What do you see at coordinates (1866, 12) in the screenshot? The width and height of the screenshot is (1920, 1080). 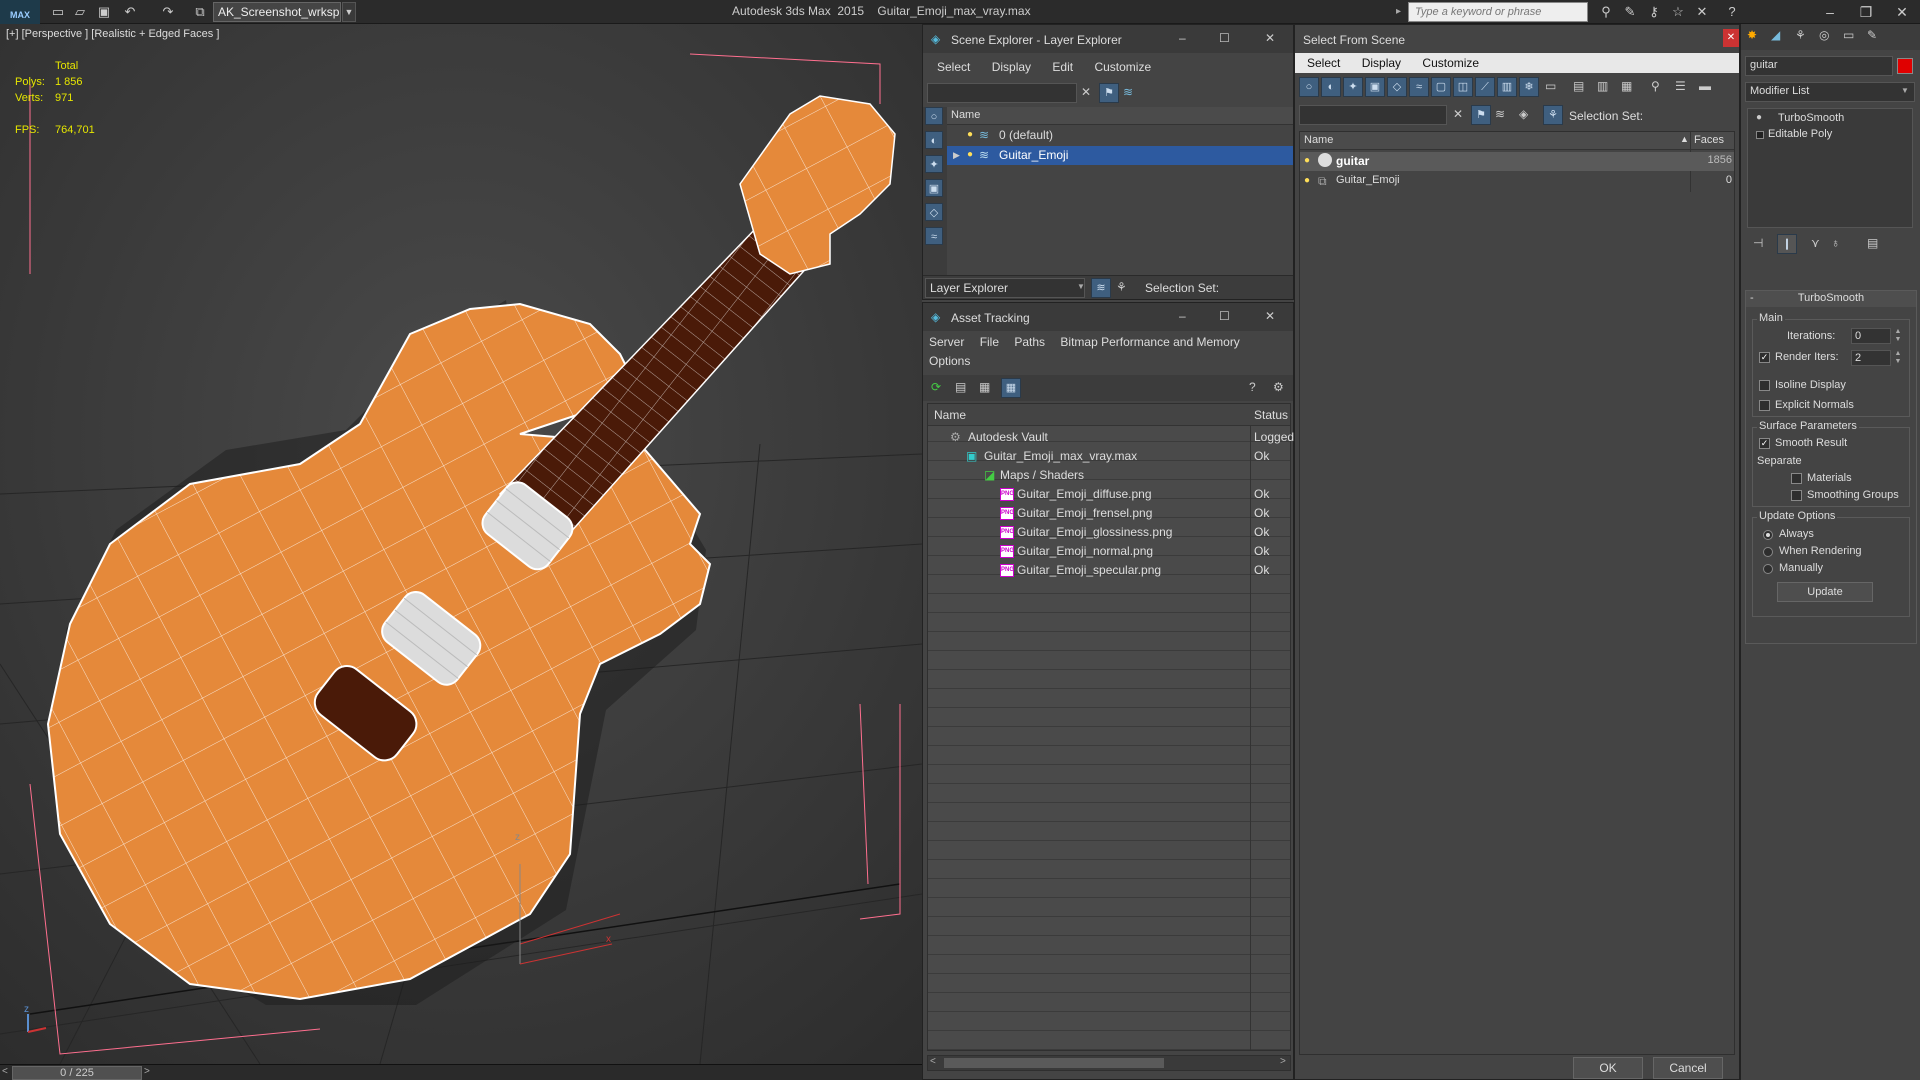 I see `maximize-icon: ❐` at bounding box center [1866, 12].